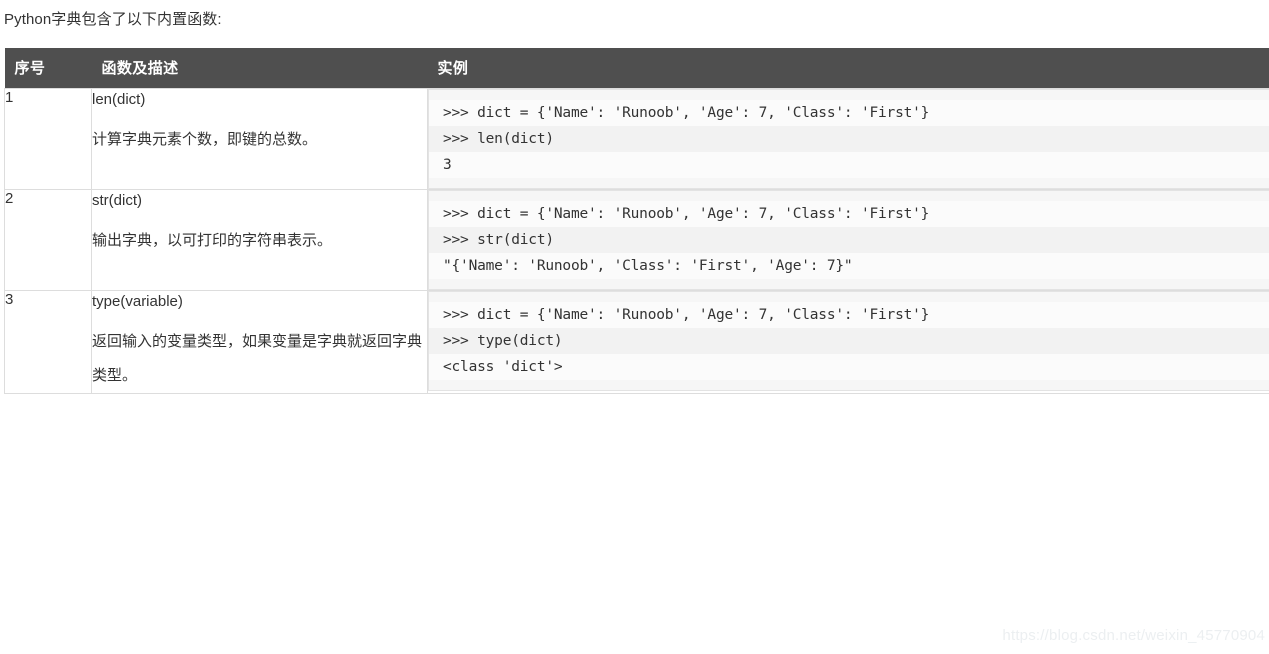  Describe the element at coordinates (212, 240) in the screenshot. I see `function-description: 输出字典，以可打印的字符串表示。` at that location.